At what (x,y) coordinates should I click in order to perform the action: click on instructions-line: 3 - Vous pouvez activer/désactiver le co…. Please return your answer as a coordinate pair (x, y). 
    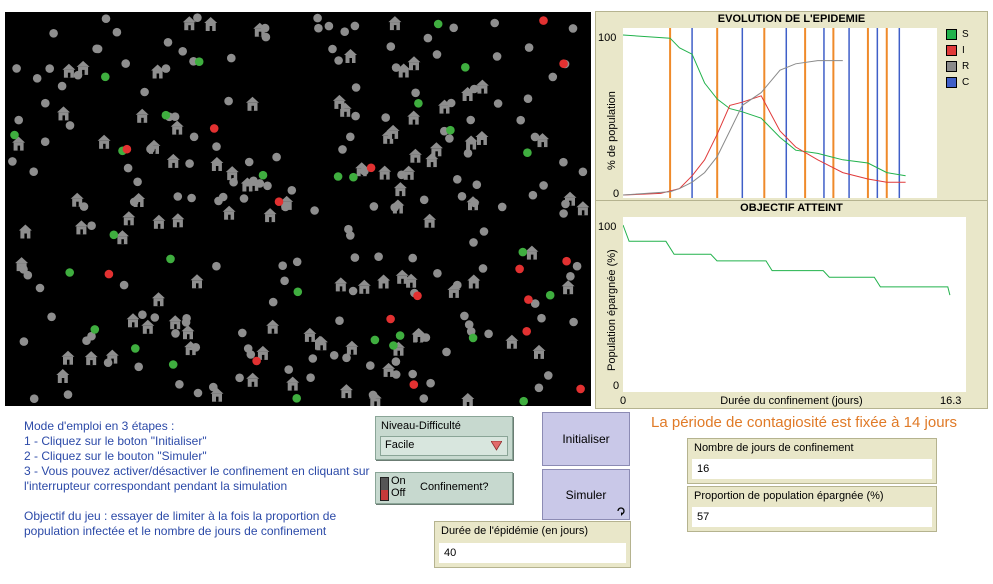
    Looking at the image, I should click on (197, 478).